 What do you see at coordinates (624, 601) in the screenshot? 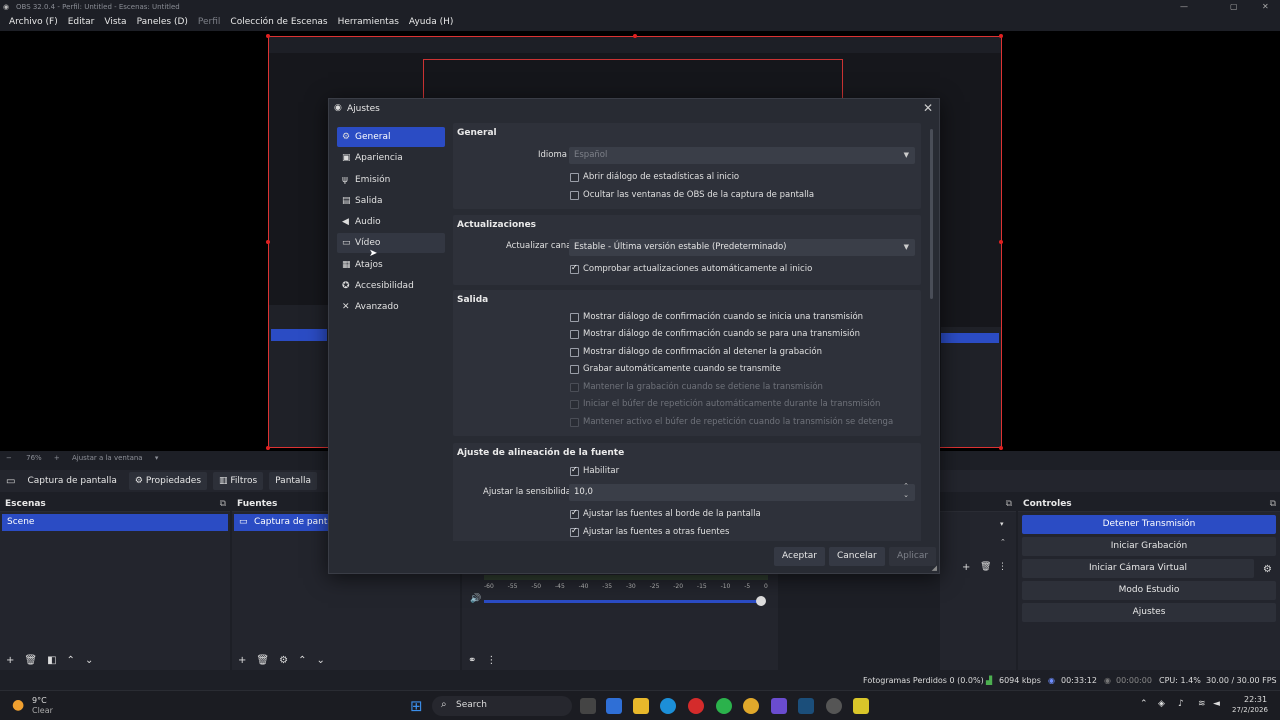
I see `volume-slider` at bounding box center [624, 601].